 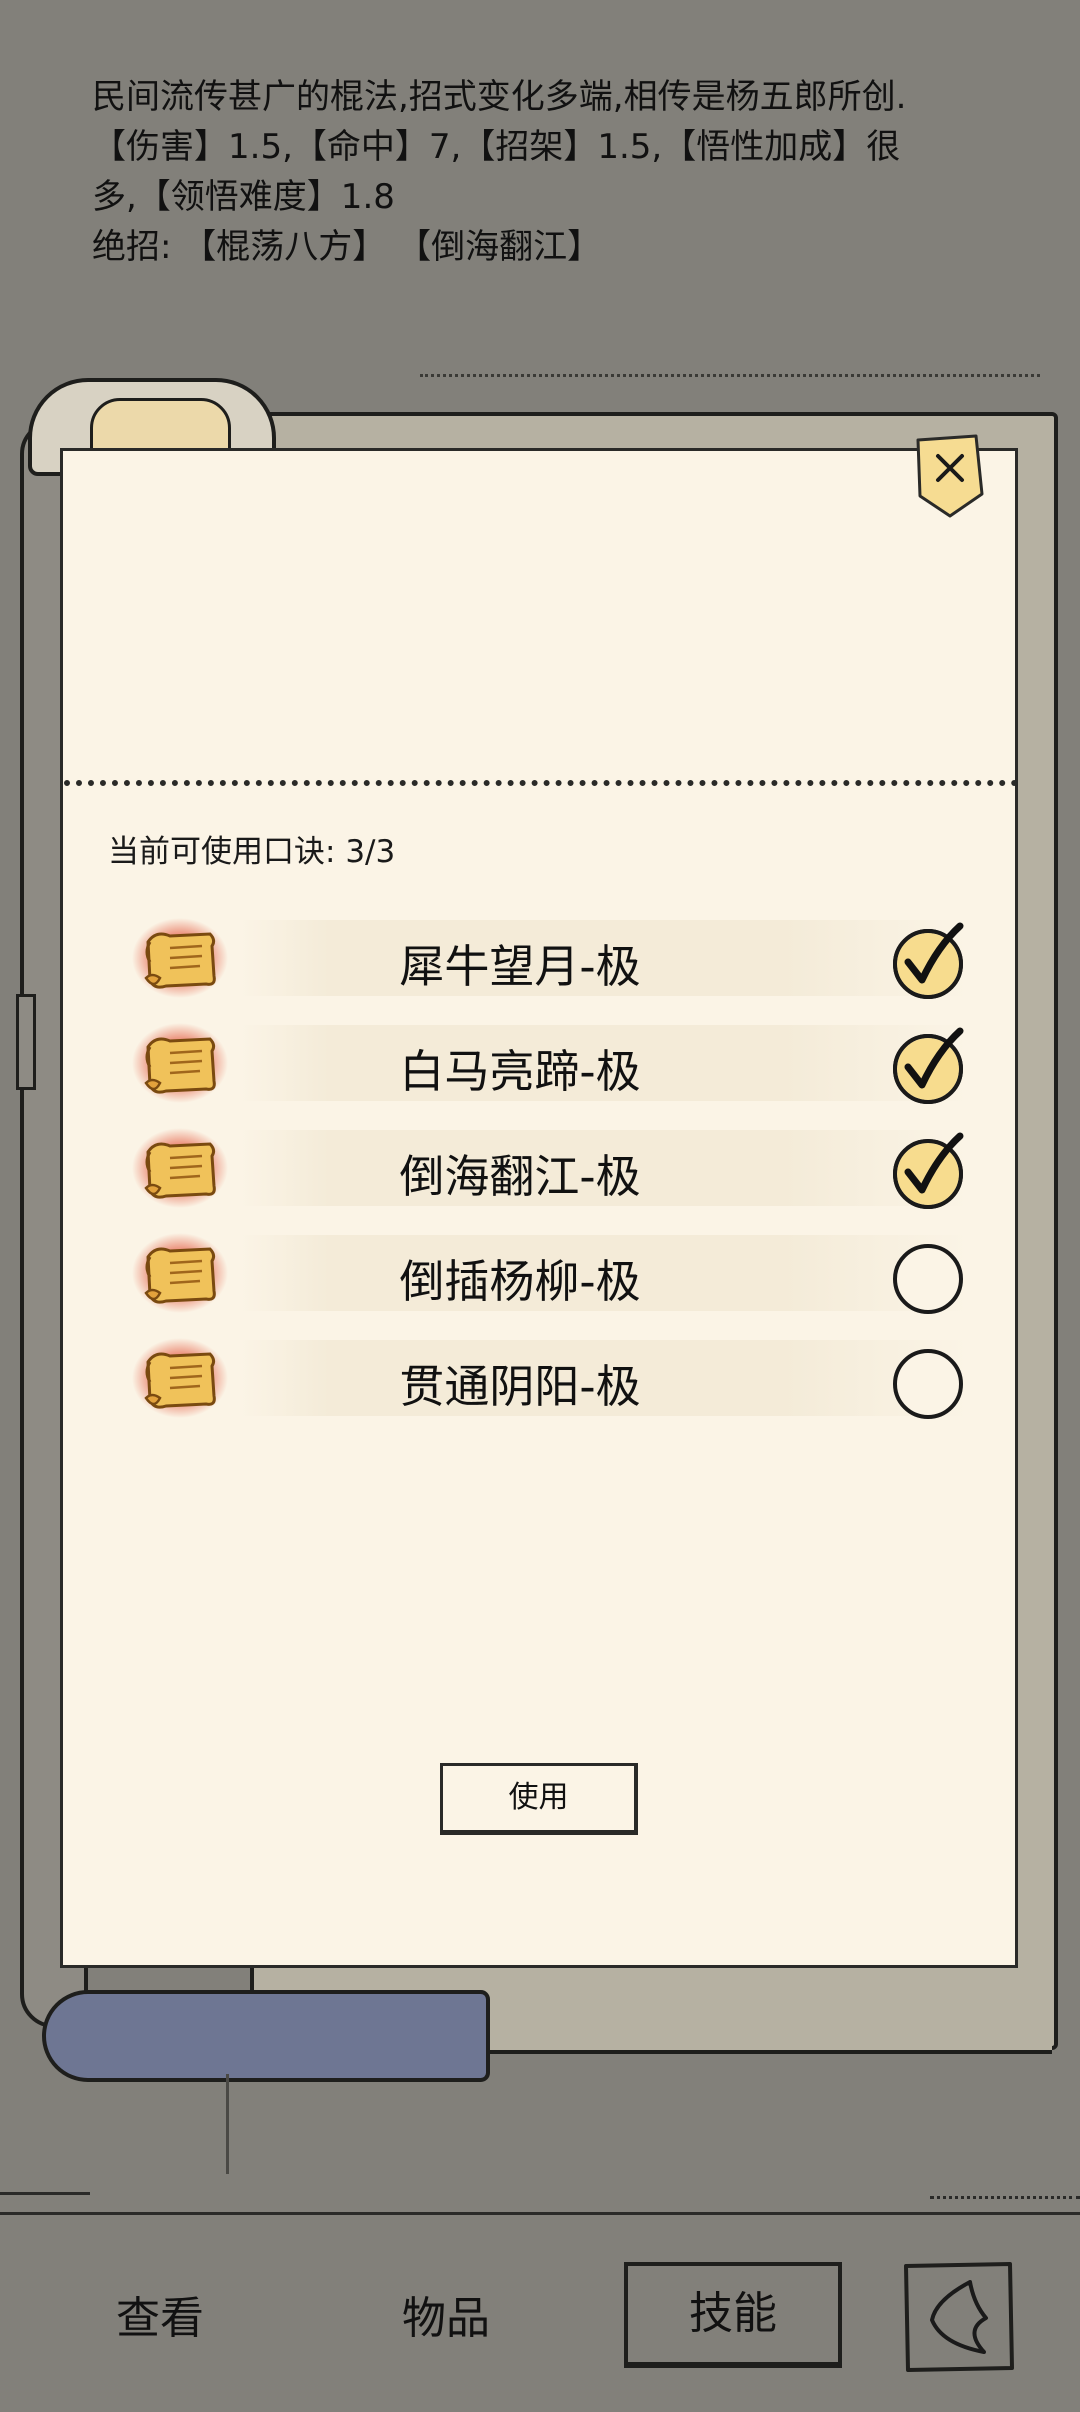 What do you see at coordinates (539, 1799) in the screenshot?
I see `use-button: 使用` at bounding box center [539, 1799].